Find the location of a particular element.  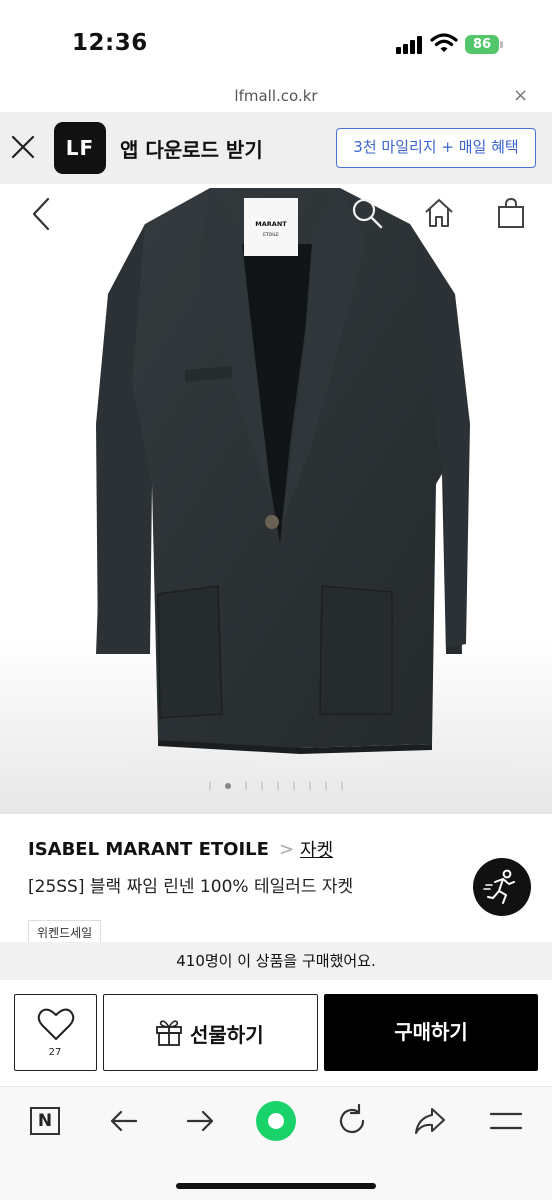

app-download-banner: LF 앱 다운로드 받기 3천 마일리지 + 매일 혜택 is located at coordinates (276, 148).